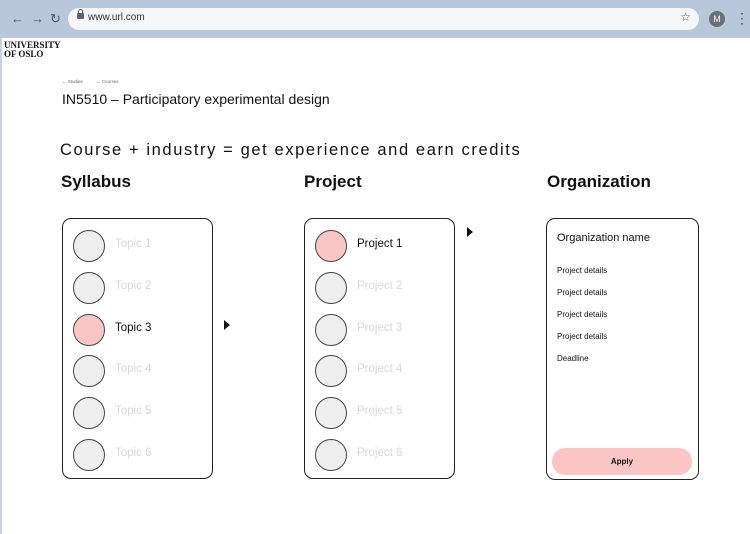 This screenshot has height=534, width=750. I want to click on address-bar: www.url.com ☆, so click(383, 19).